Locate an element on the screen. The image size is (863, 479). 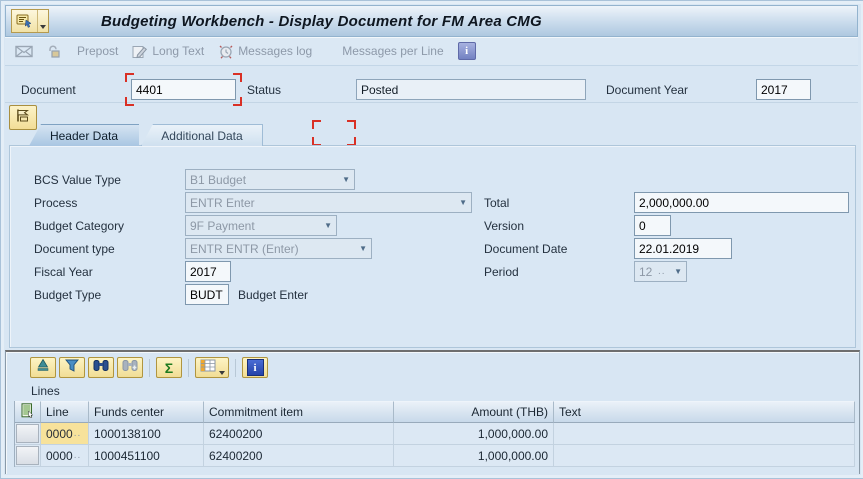
funds-center-cell: 1000451100 is located at coordinates (146, 456).